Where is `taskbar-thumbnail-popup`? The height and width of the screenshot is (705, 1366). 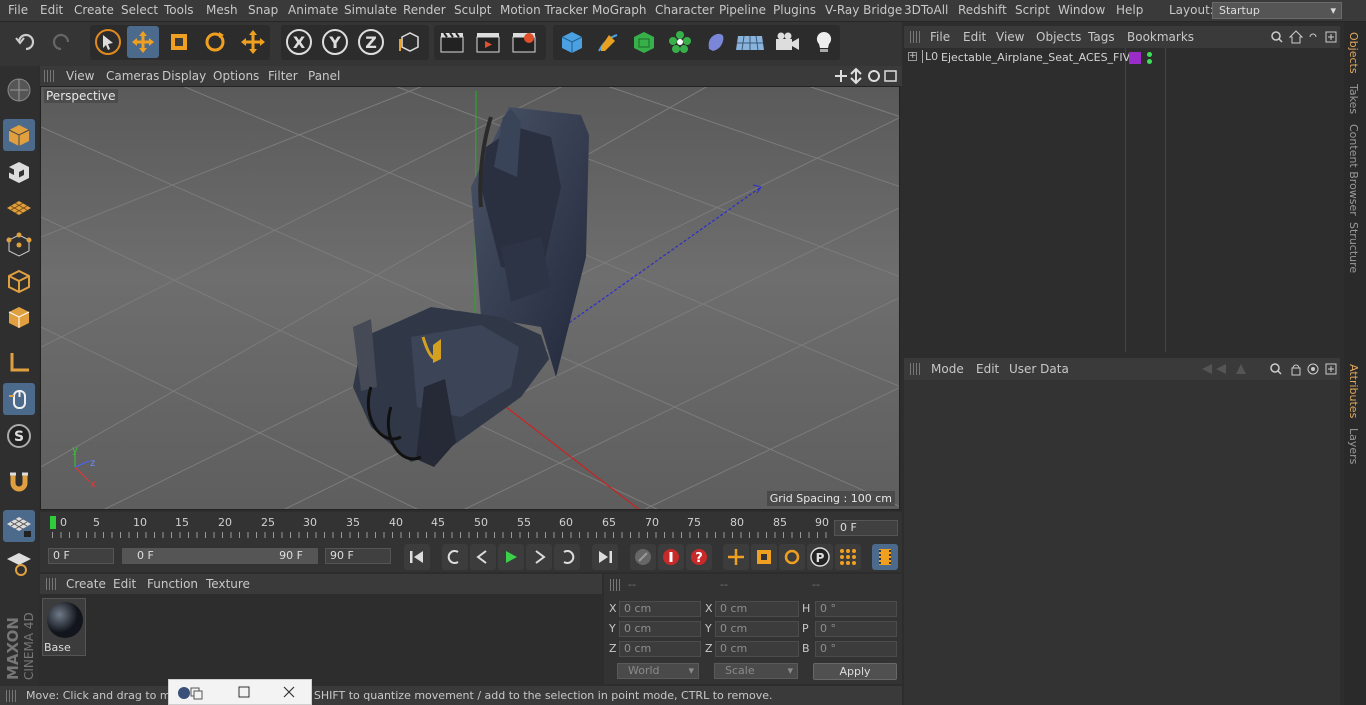
taskbar-thumbnail-popup is located at coordinates (240, 692).